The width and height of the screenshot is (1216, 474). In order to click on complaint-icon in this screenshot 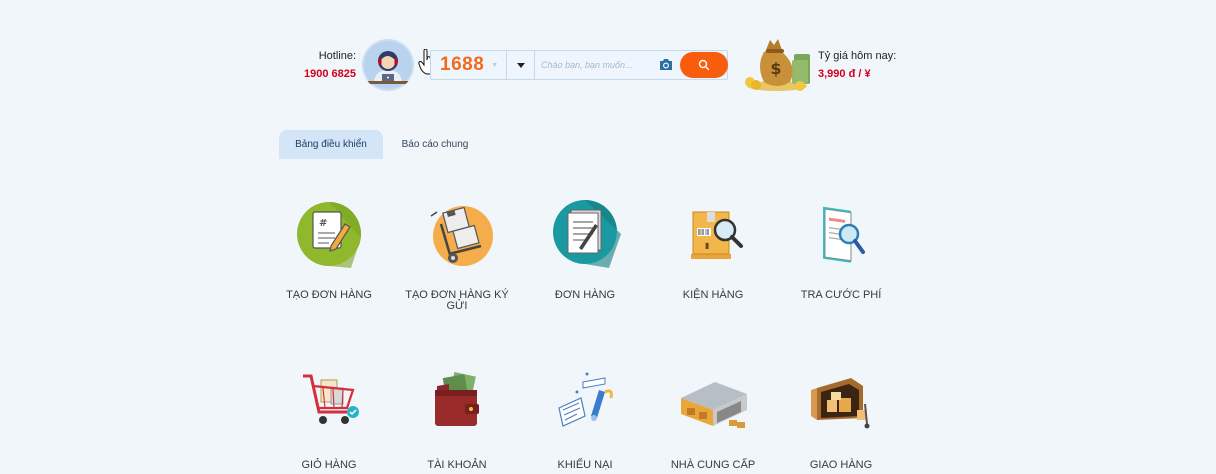, I will do `click(585, 399)`.